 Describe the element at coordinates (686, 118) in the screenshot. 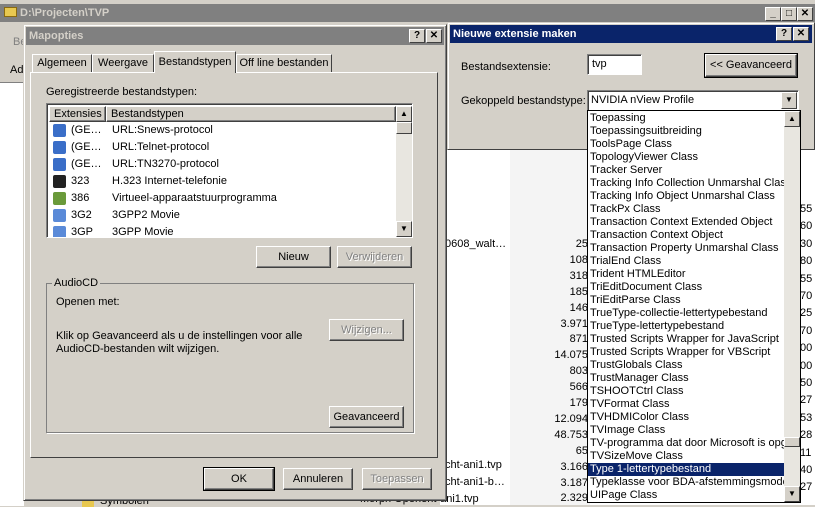

I see `dropdown-item: Toepassing` at that location.